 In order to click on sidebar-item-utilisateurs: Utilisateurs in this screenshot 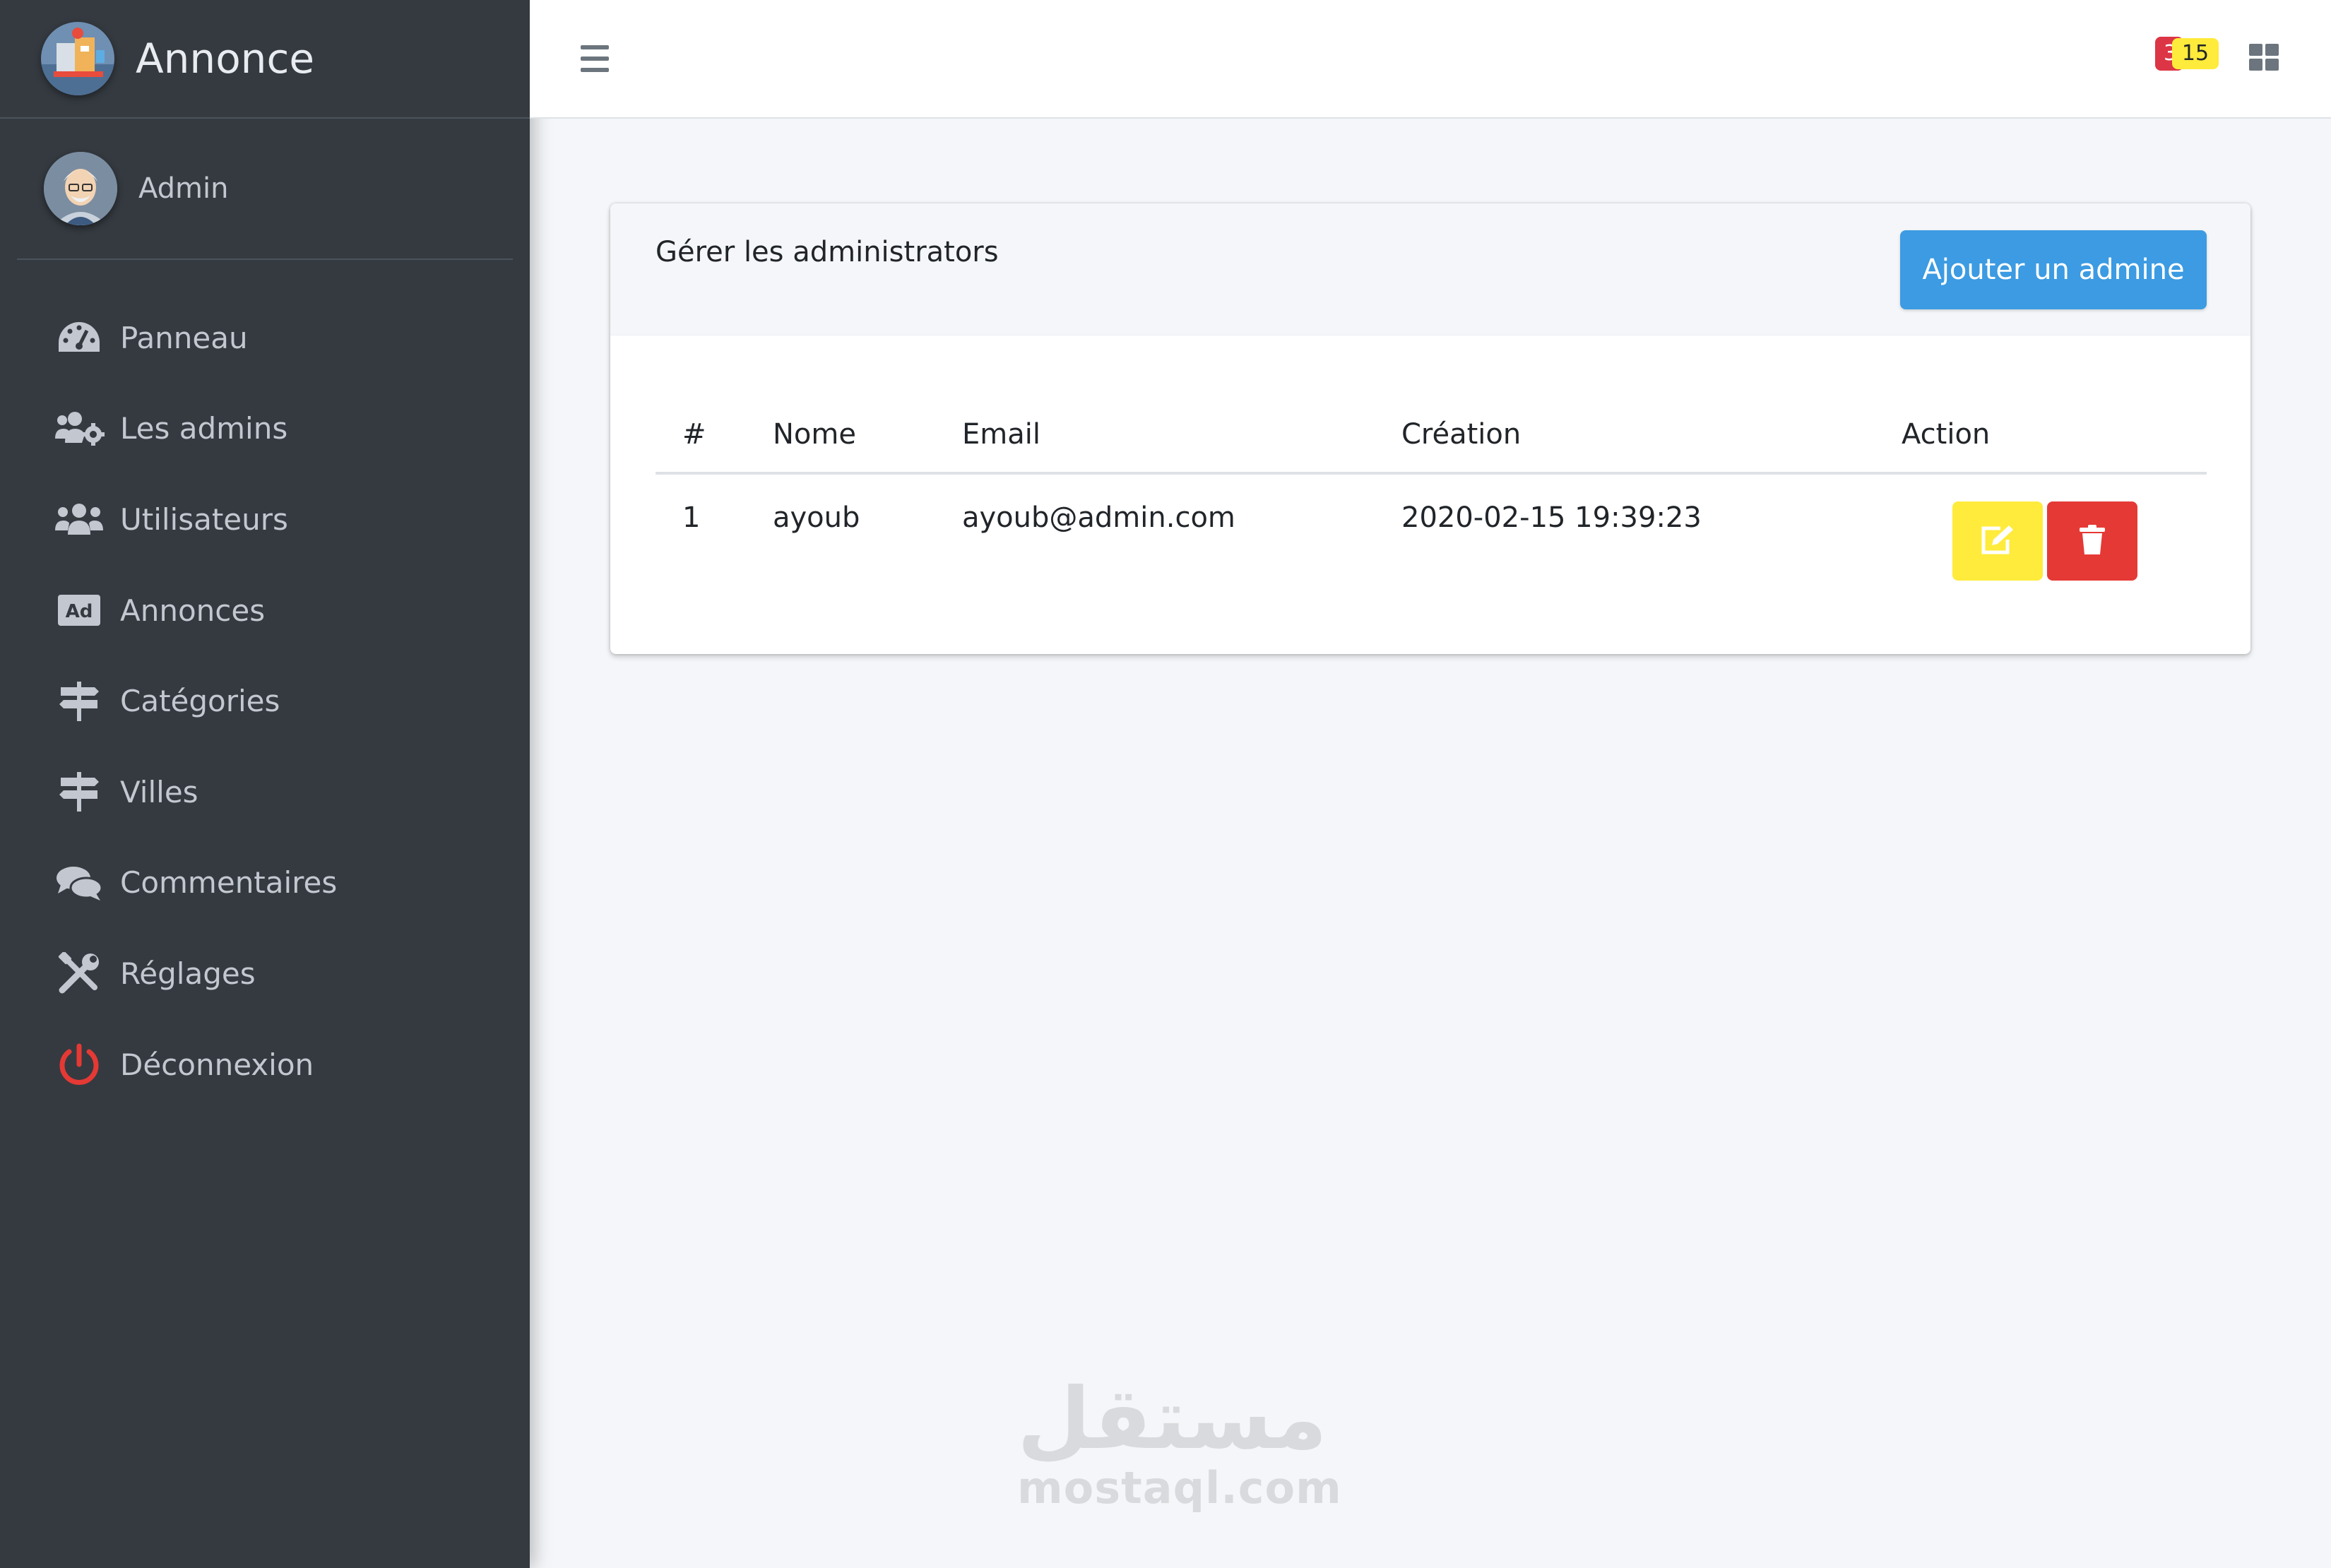, I will do `click(265, 519)`.